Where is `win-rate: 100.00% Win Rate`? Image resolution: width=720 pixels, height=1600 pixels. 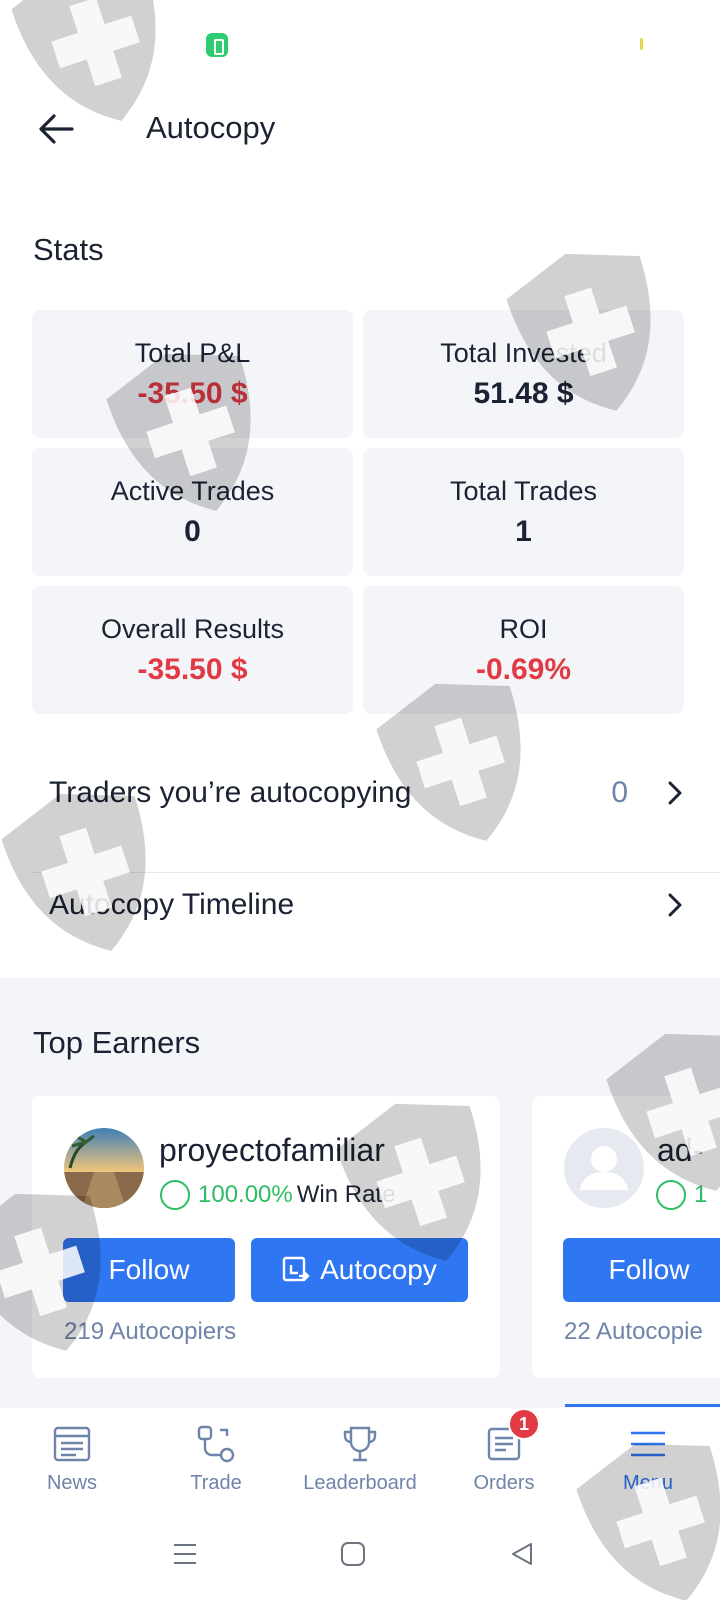
win-rate: 100.00% Win Rate is located at coordinates (296, 1195).